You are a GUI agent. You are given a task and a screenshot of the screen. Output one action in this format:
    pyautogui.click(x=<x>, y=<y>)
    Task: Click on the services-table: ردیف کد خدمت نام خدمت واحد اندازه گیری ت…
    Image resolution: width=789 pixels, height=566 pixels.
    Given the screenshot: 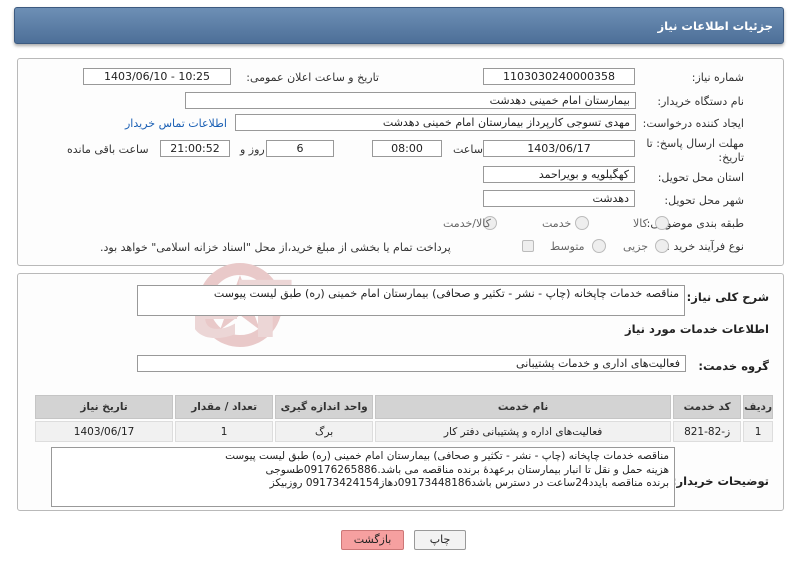 What is the action you would take?
    pyautogui.click(x=404, y=418)
    